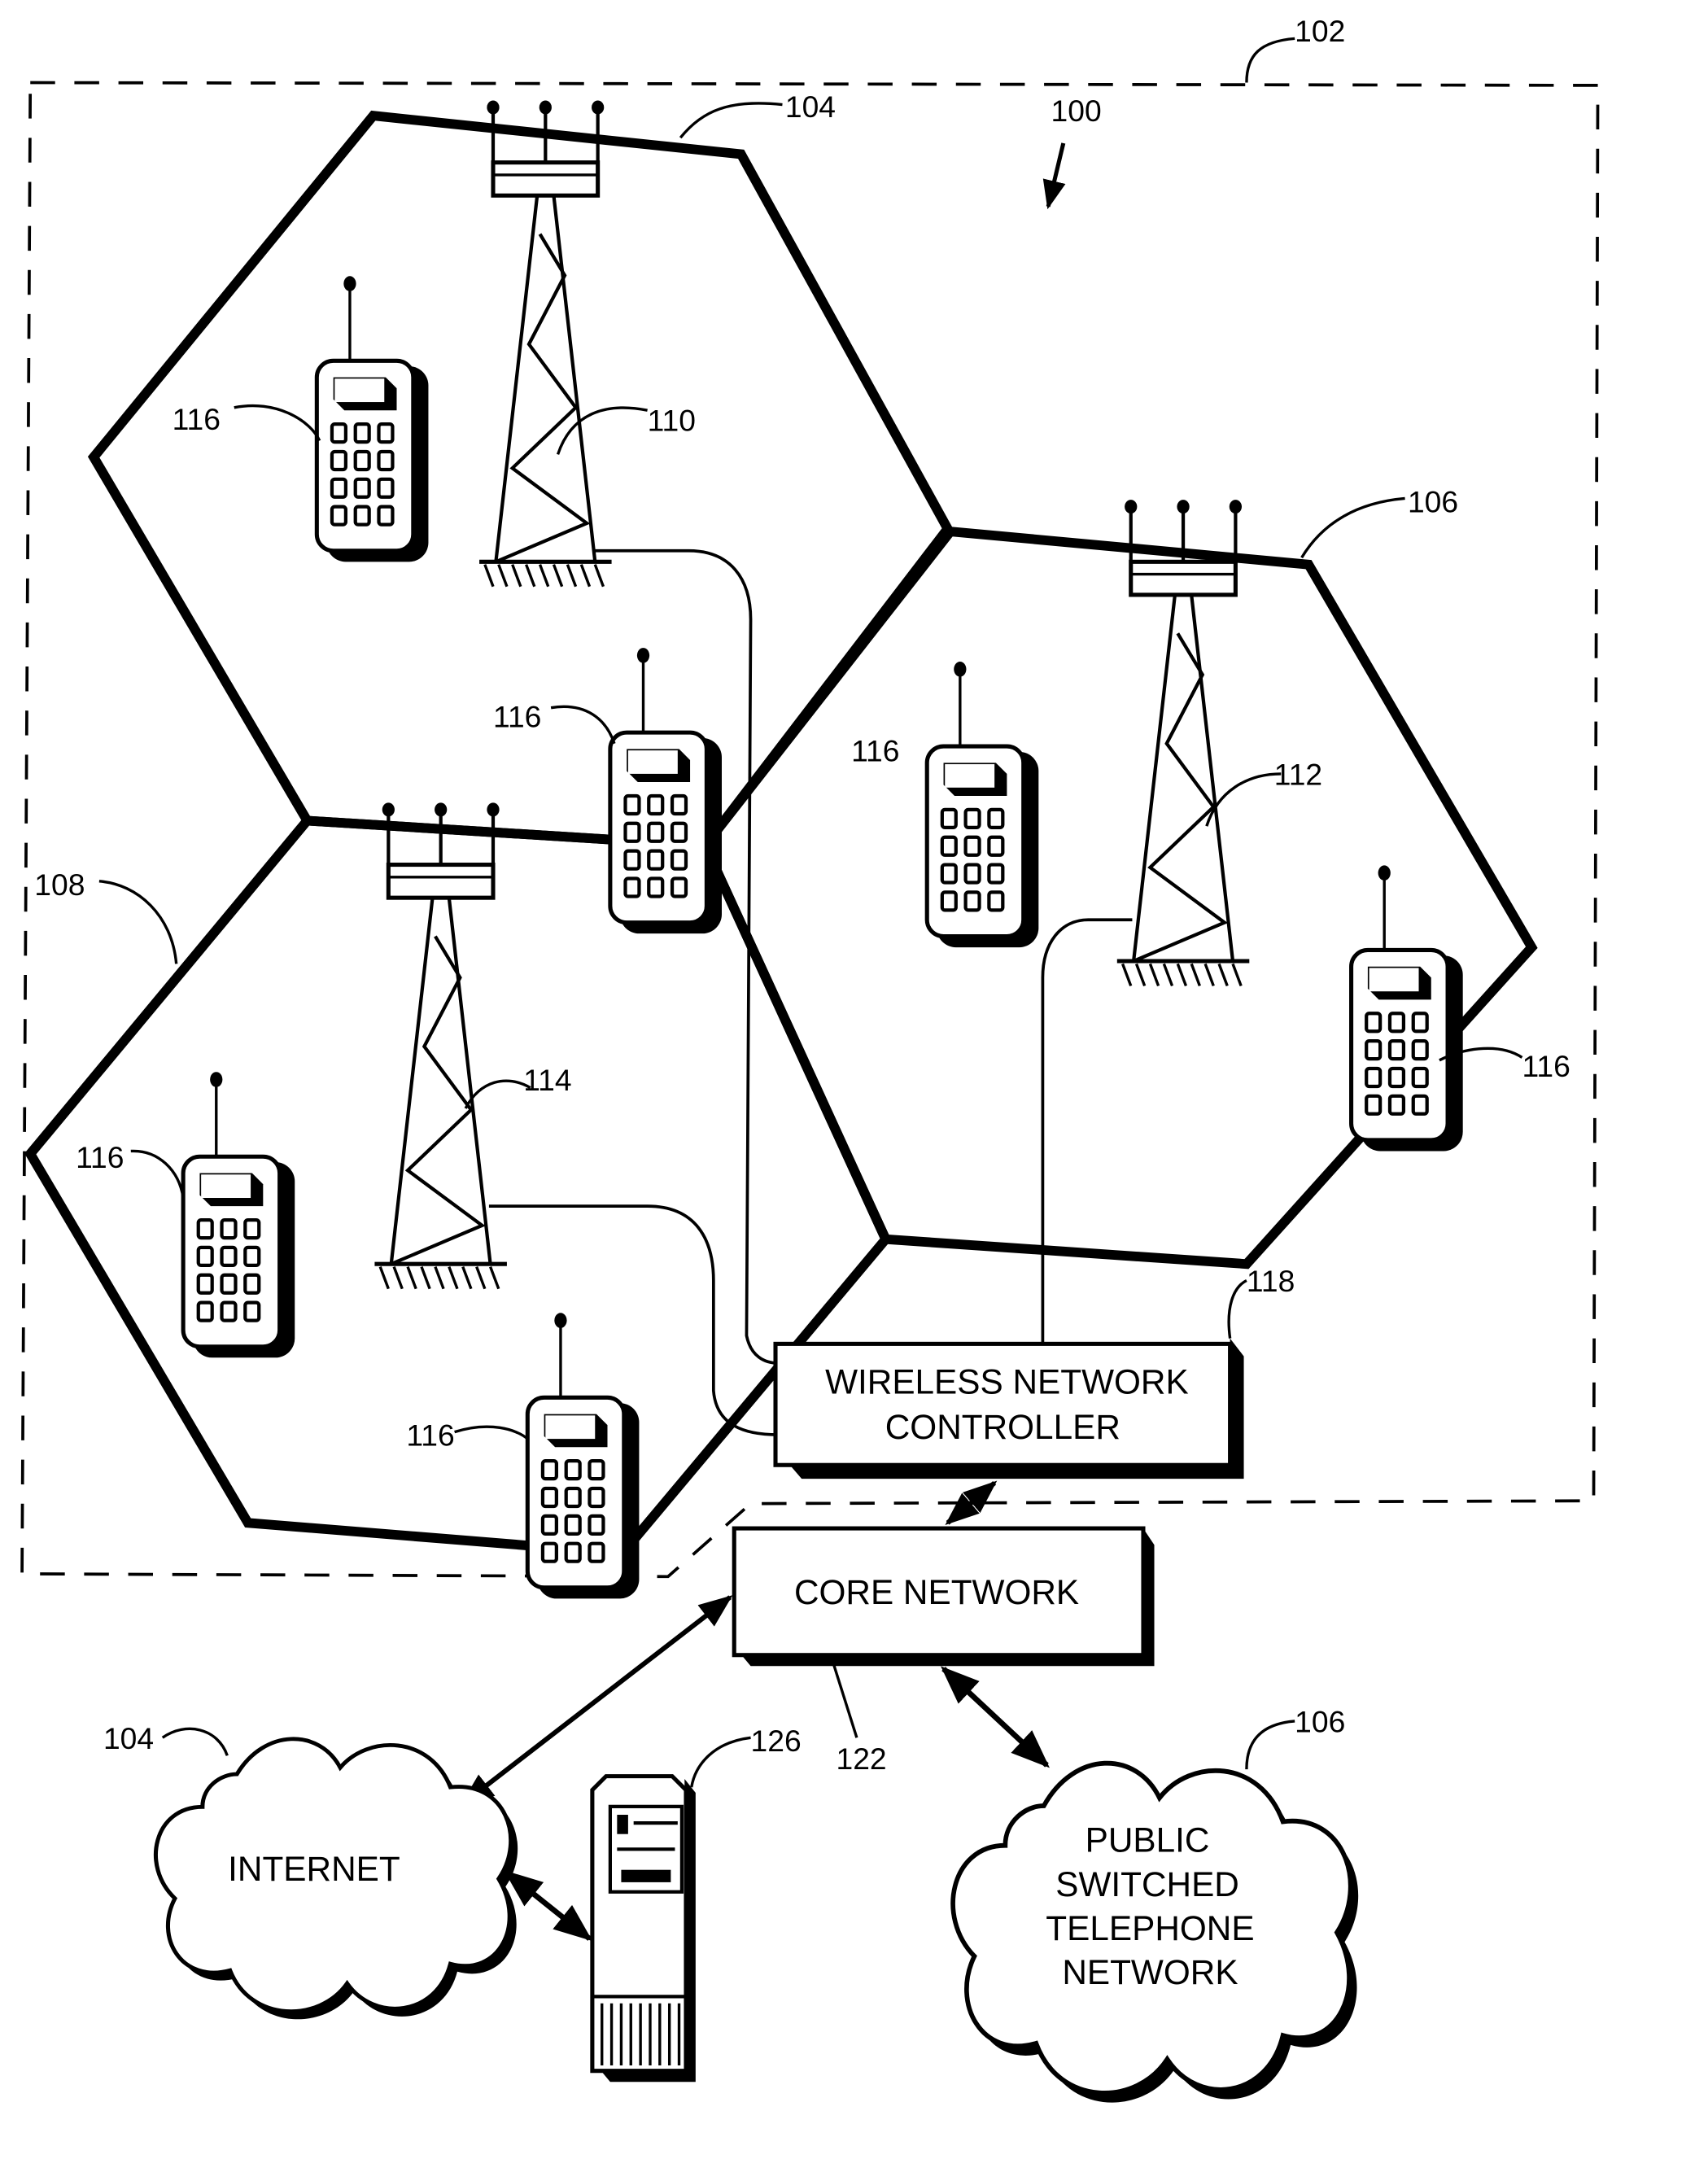 The width and height of the screenshot is (1708, 2159). What do you see at coordinates (937, 1592) in the screenshot?
I see `core-network-label: CORE NETWORK` at bounding box center [937, 1592].